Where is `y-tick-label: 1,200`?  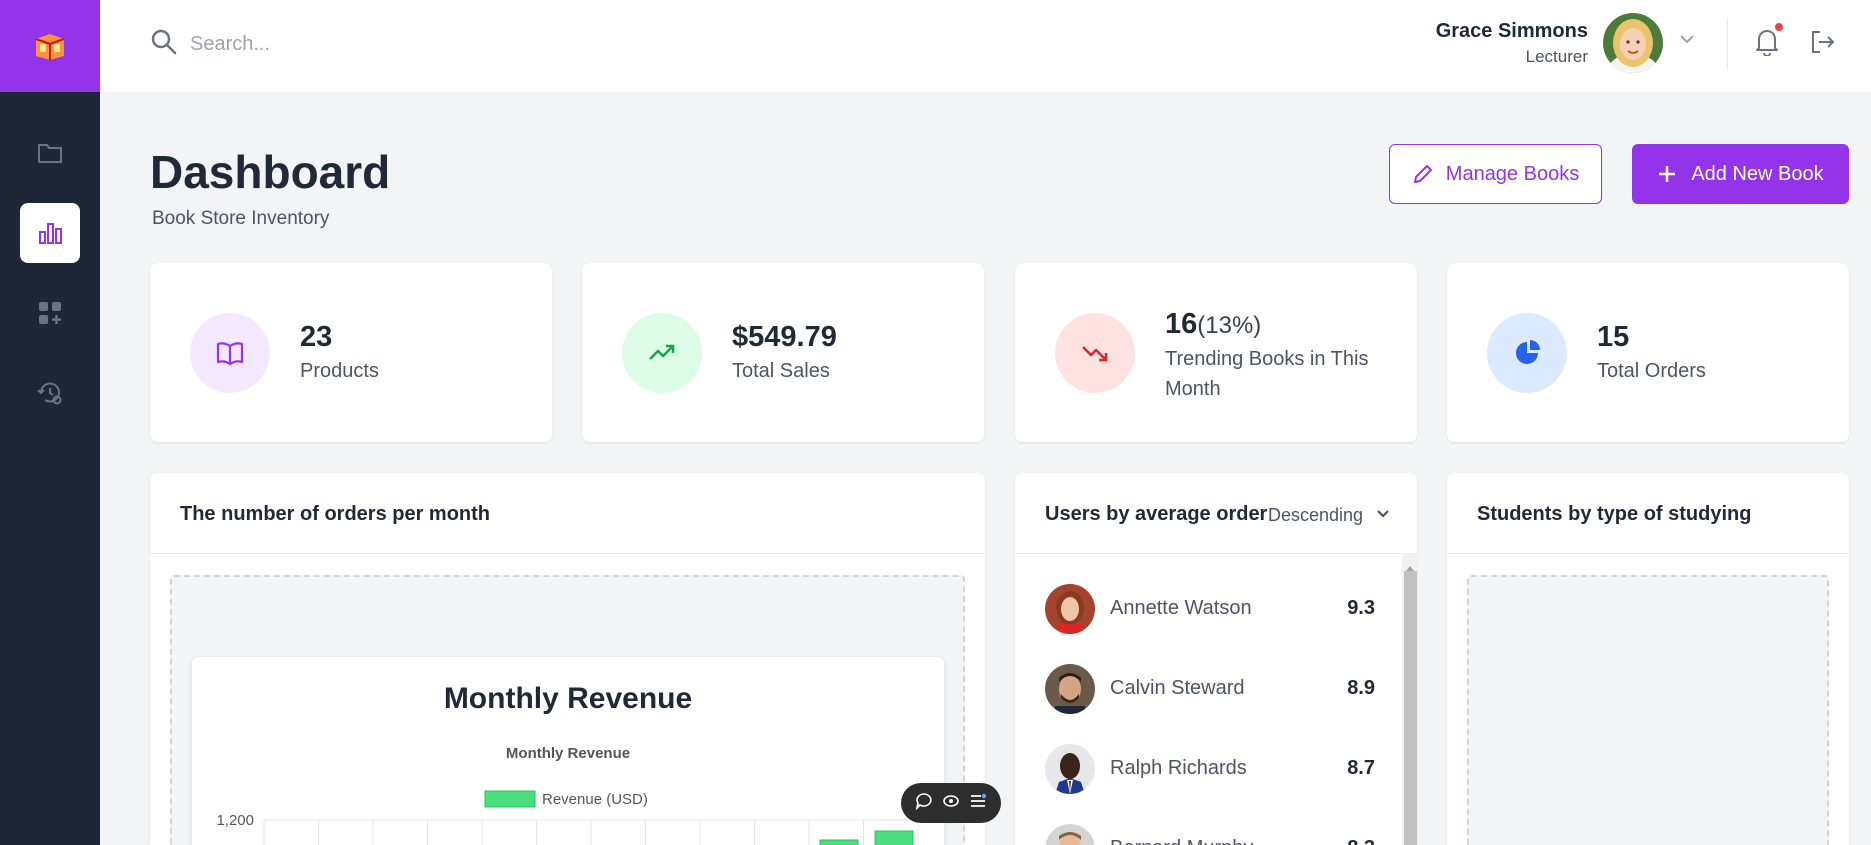 y-tick-label: 1,200 is located at coordinates (235, 820).